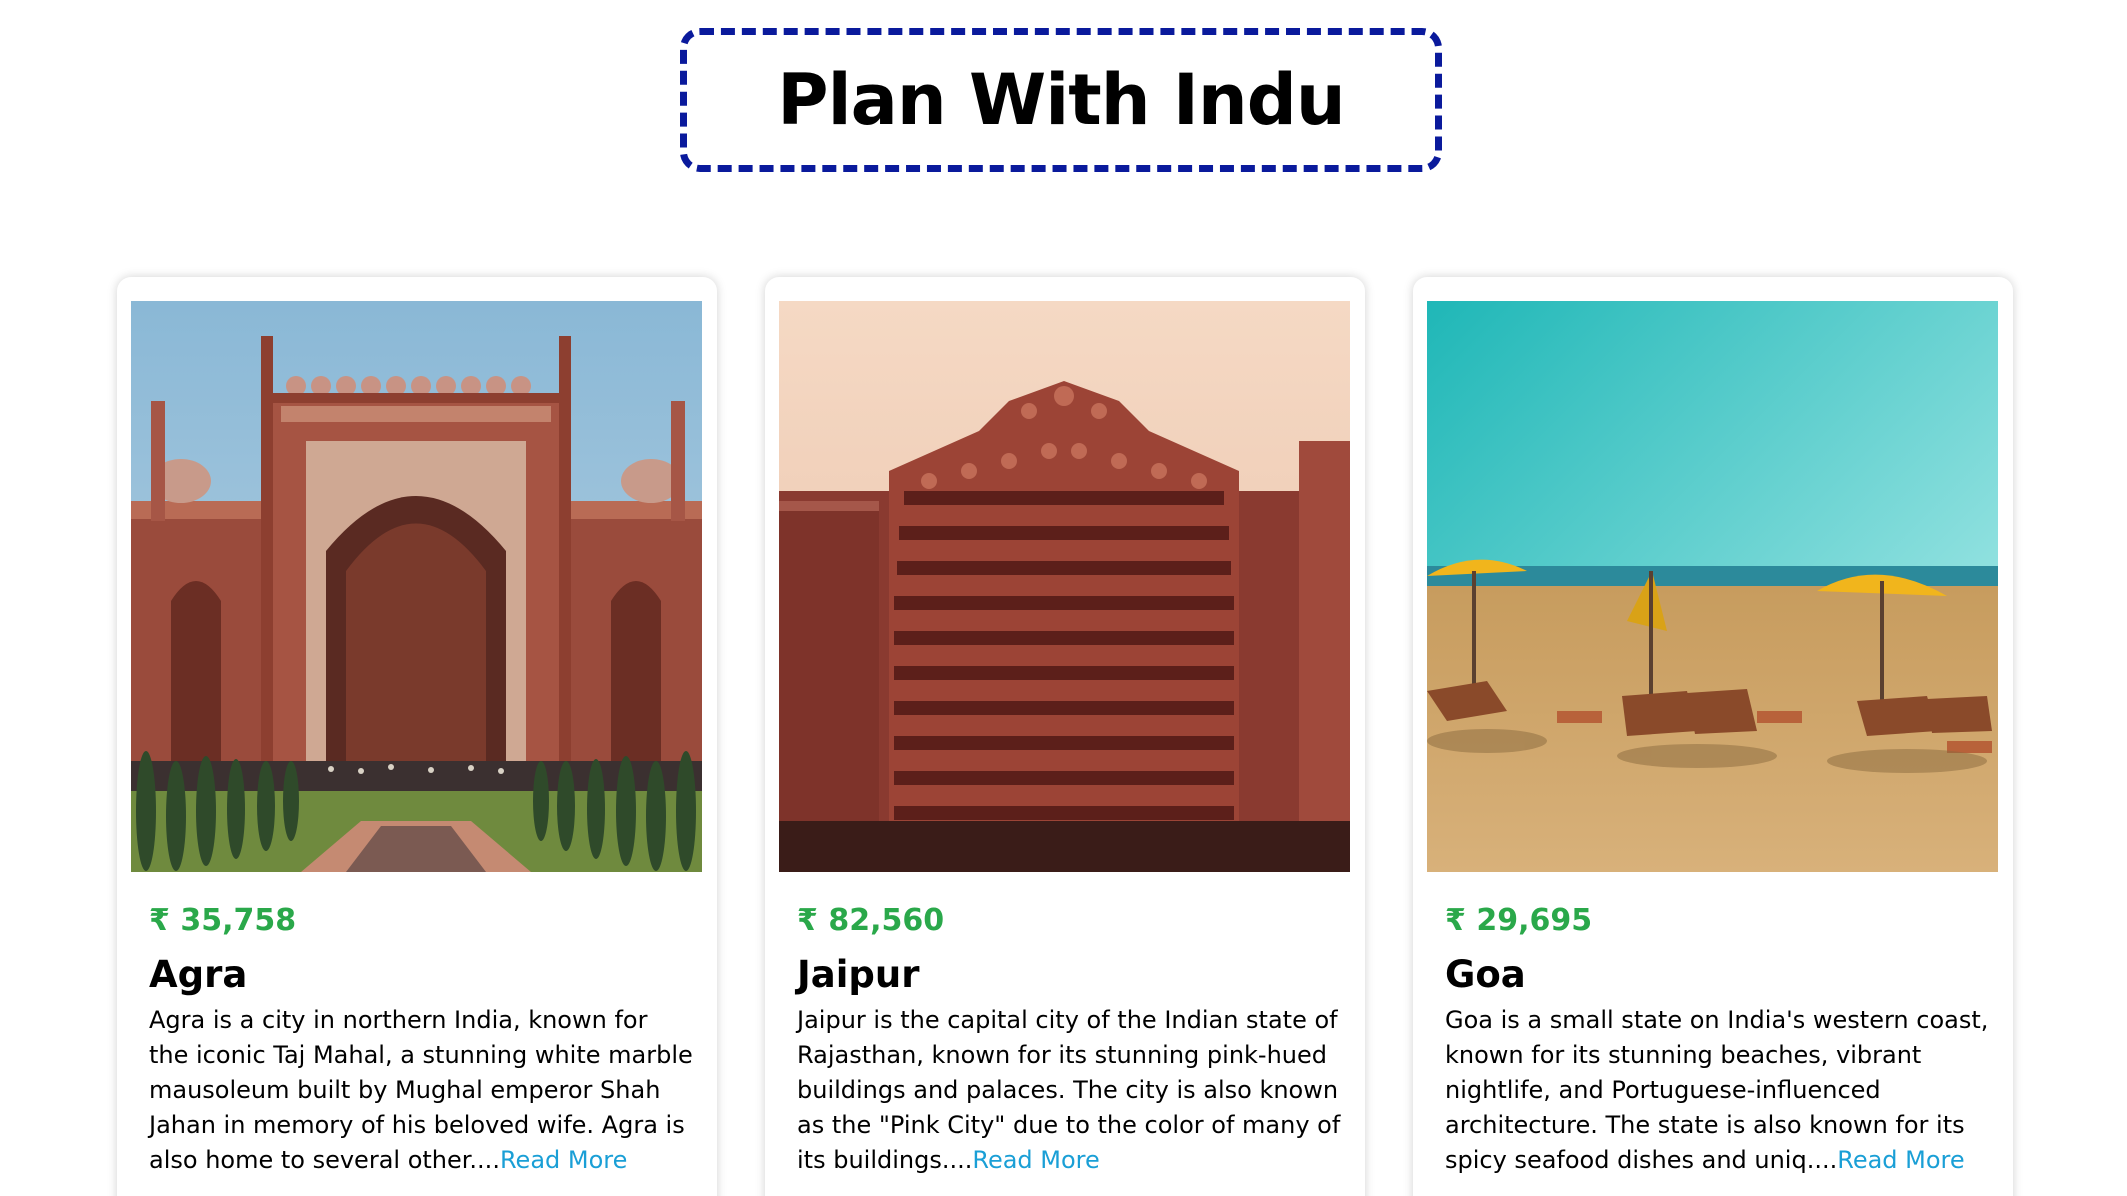  I want to click on price-label: ₹ 29,695, so click(1519, 920).